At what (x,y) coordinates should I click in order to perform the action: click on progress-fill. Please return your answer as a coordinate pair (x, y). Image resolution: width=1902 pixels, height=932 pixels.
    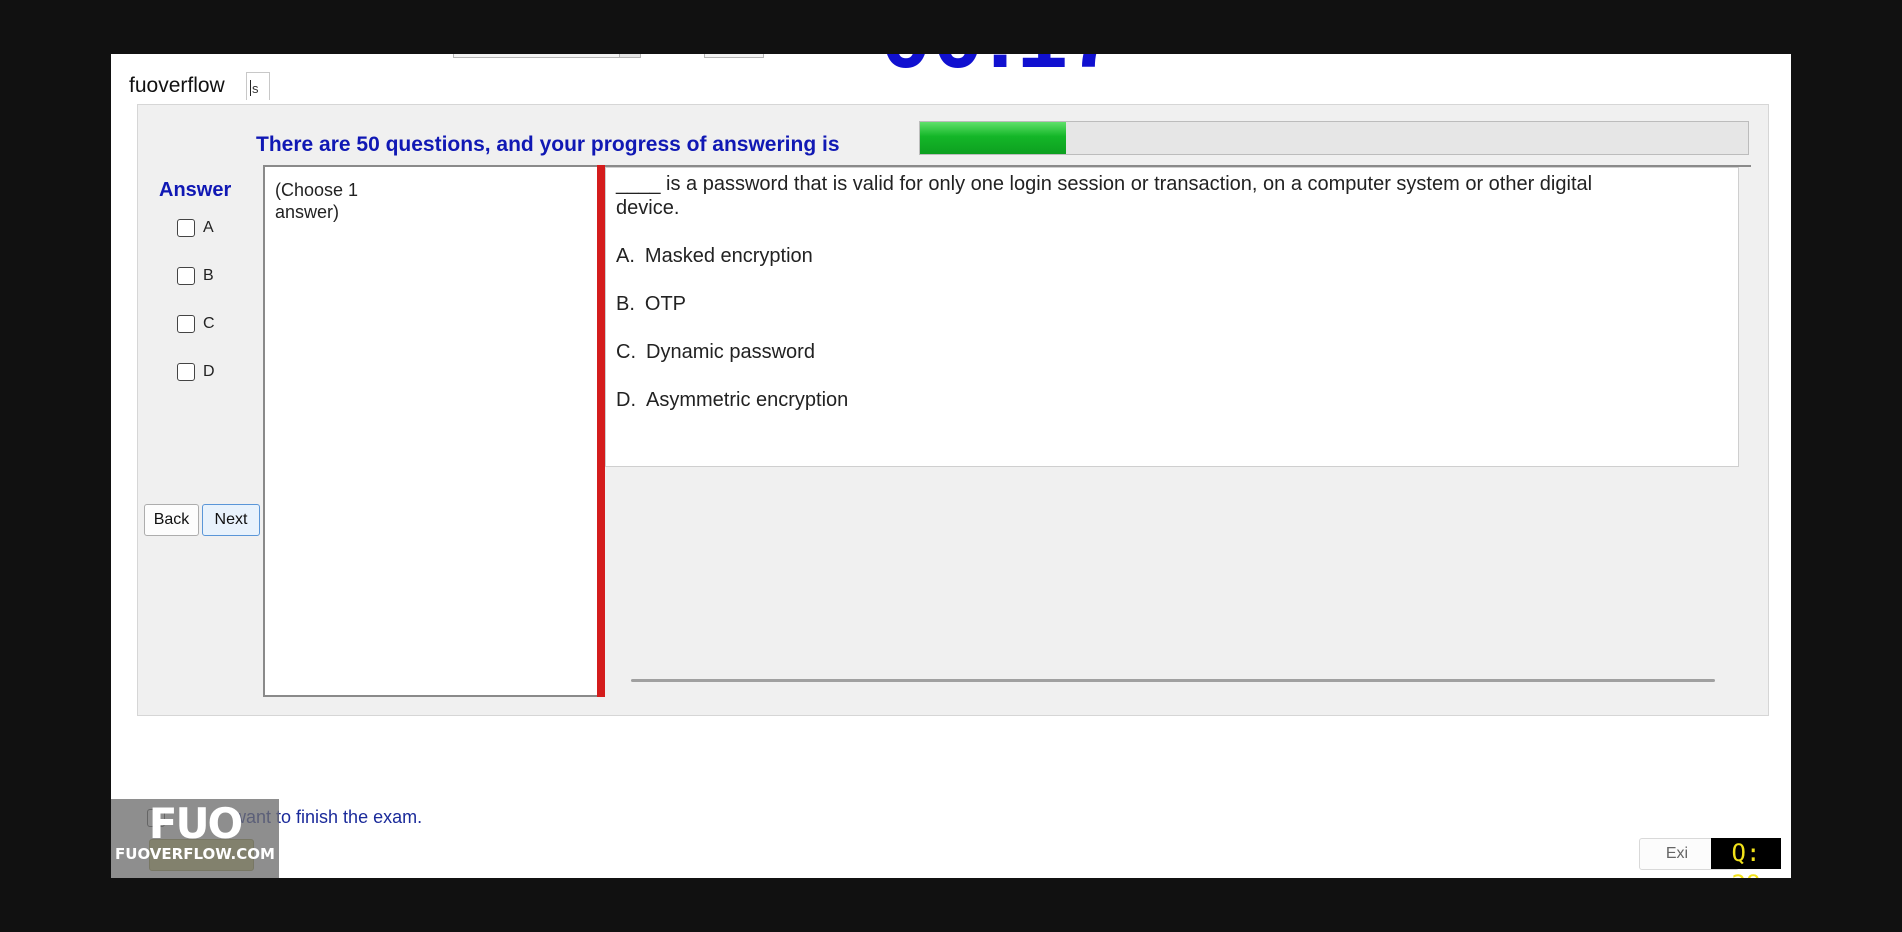
    Looking at the image, I should click on (993, 138).